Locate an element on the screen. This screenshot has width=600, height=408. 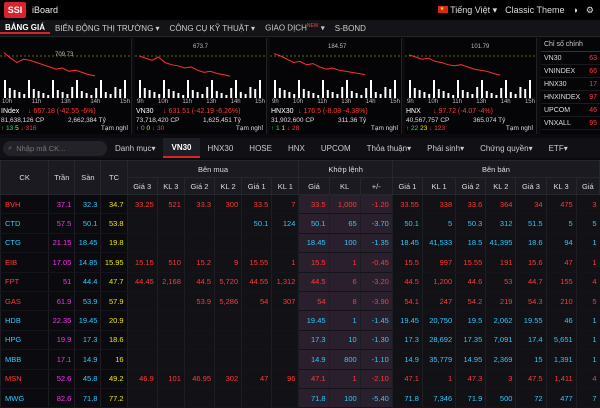
index-row: UPCOM 46 is located at coordinates (570, 110).